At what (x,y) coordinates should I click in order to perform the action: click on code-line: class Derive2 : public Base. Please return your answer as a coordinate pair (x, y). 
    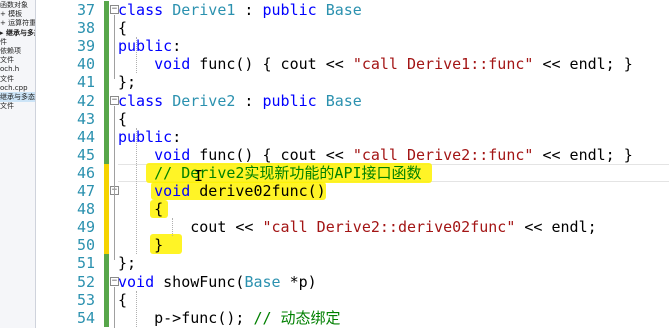
    Looking at the image, I should click on (240, 101).